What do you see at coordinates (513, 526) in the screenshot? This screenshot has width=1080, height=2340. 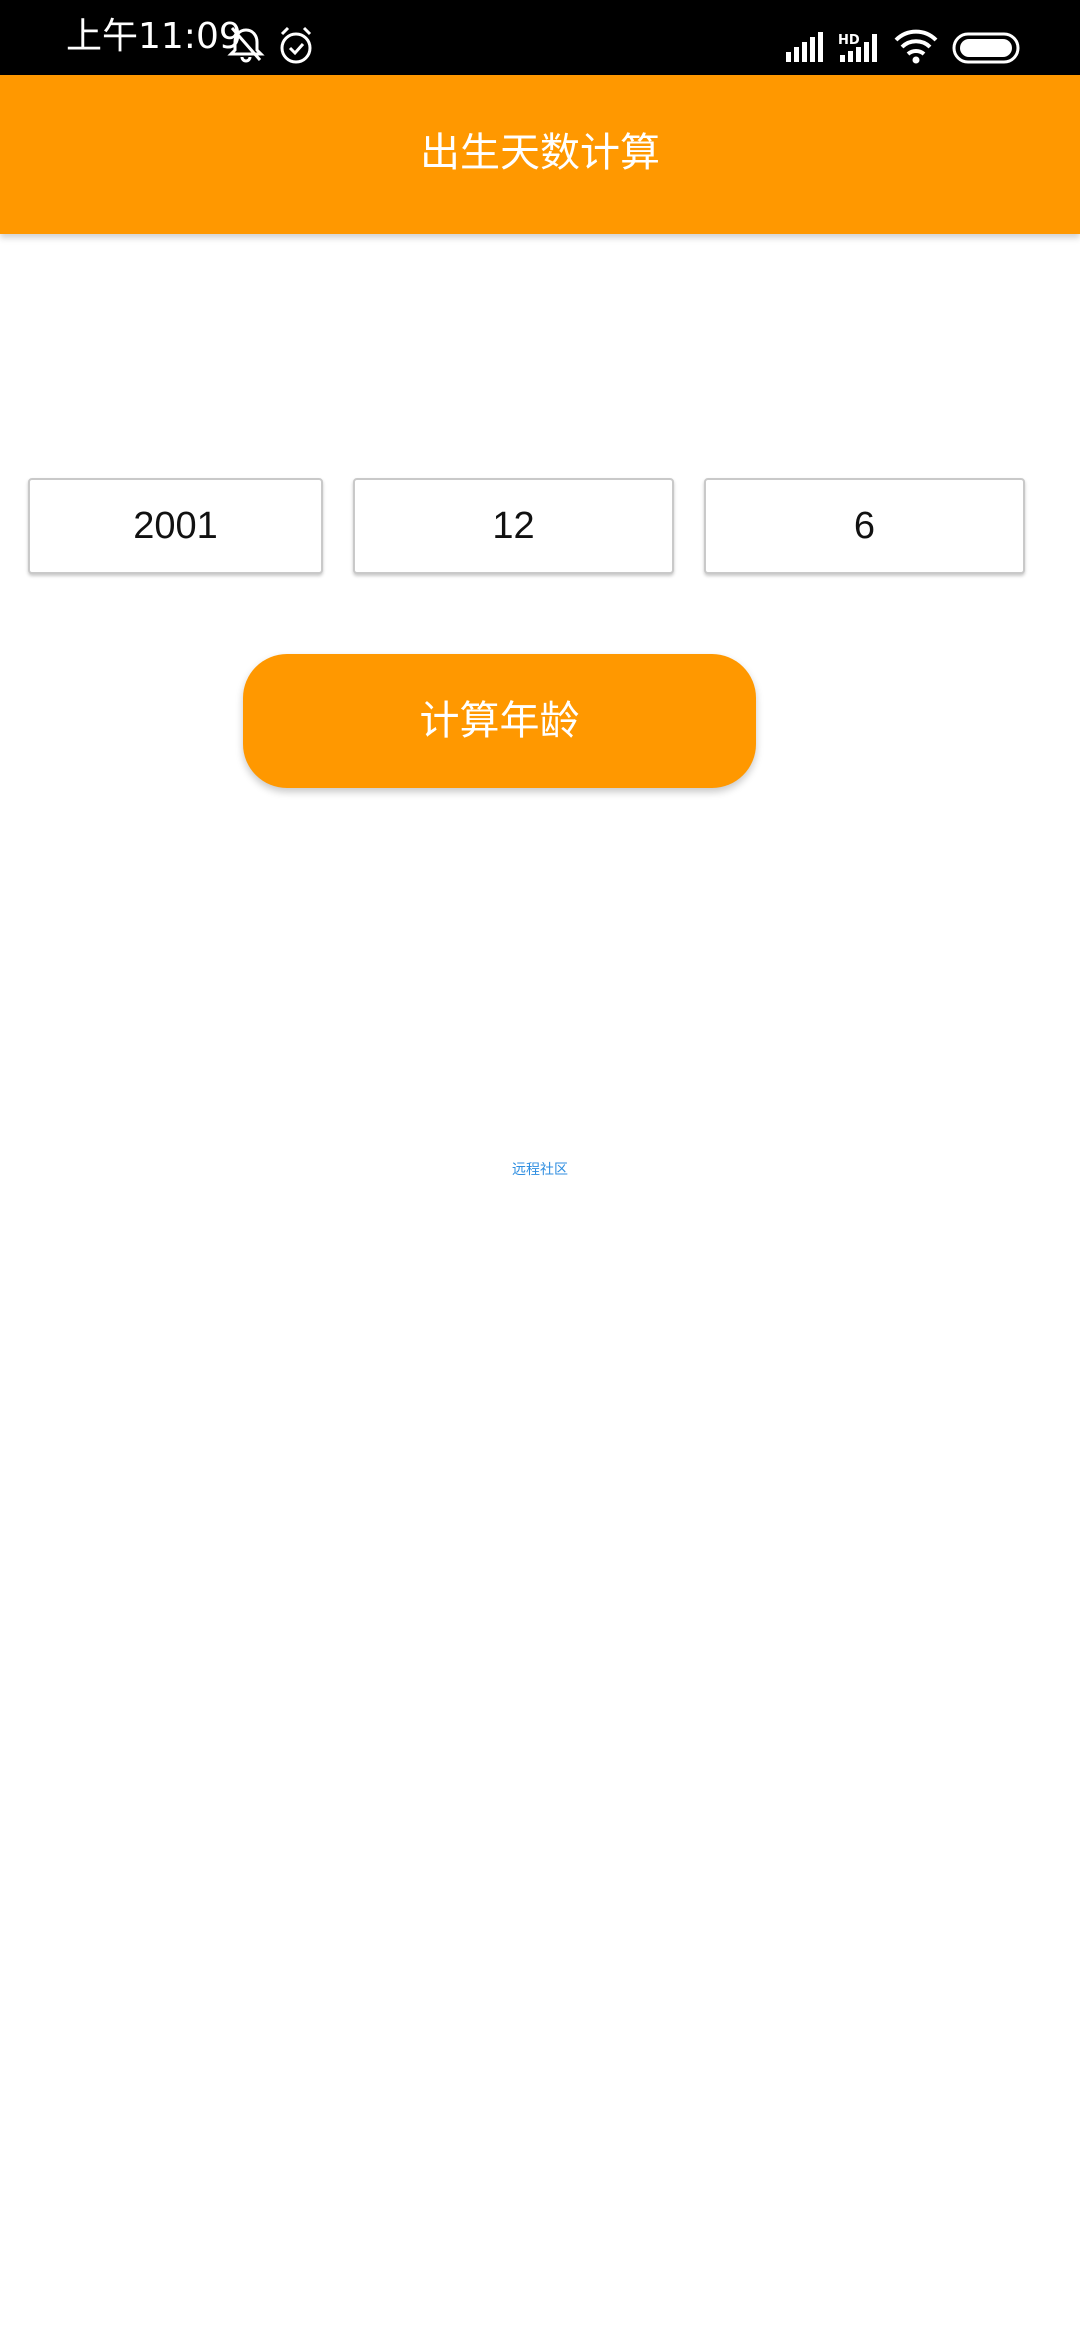 I see `month-input: 12` at bounding box center [513, 526].